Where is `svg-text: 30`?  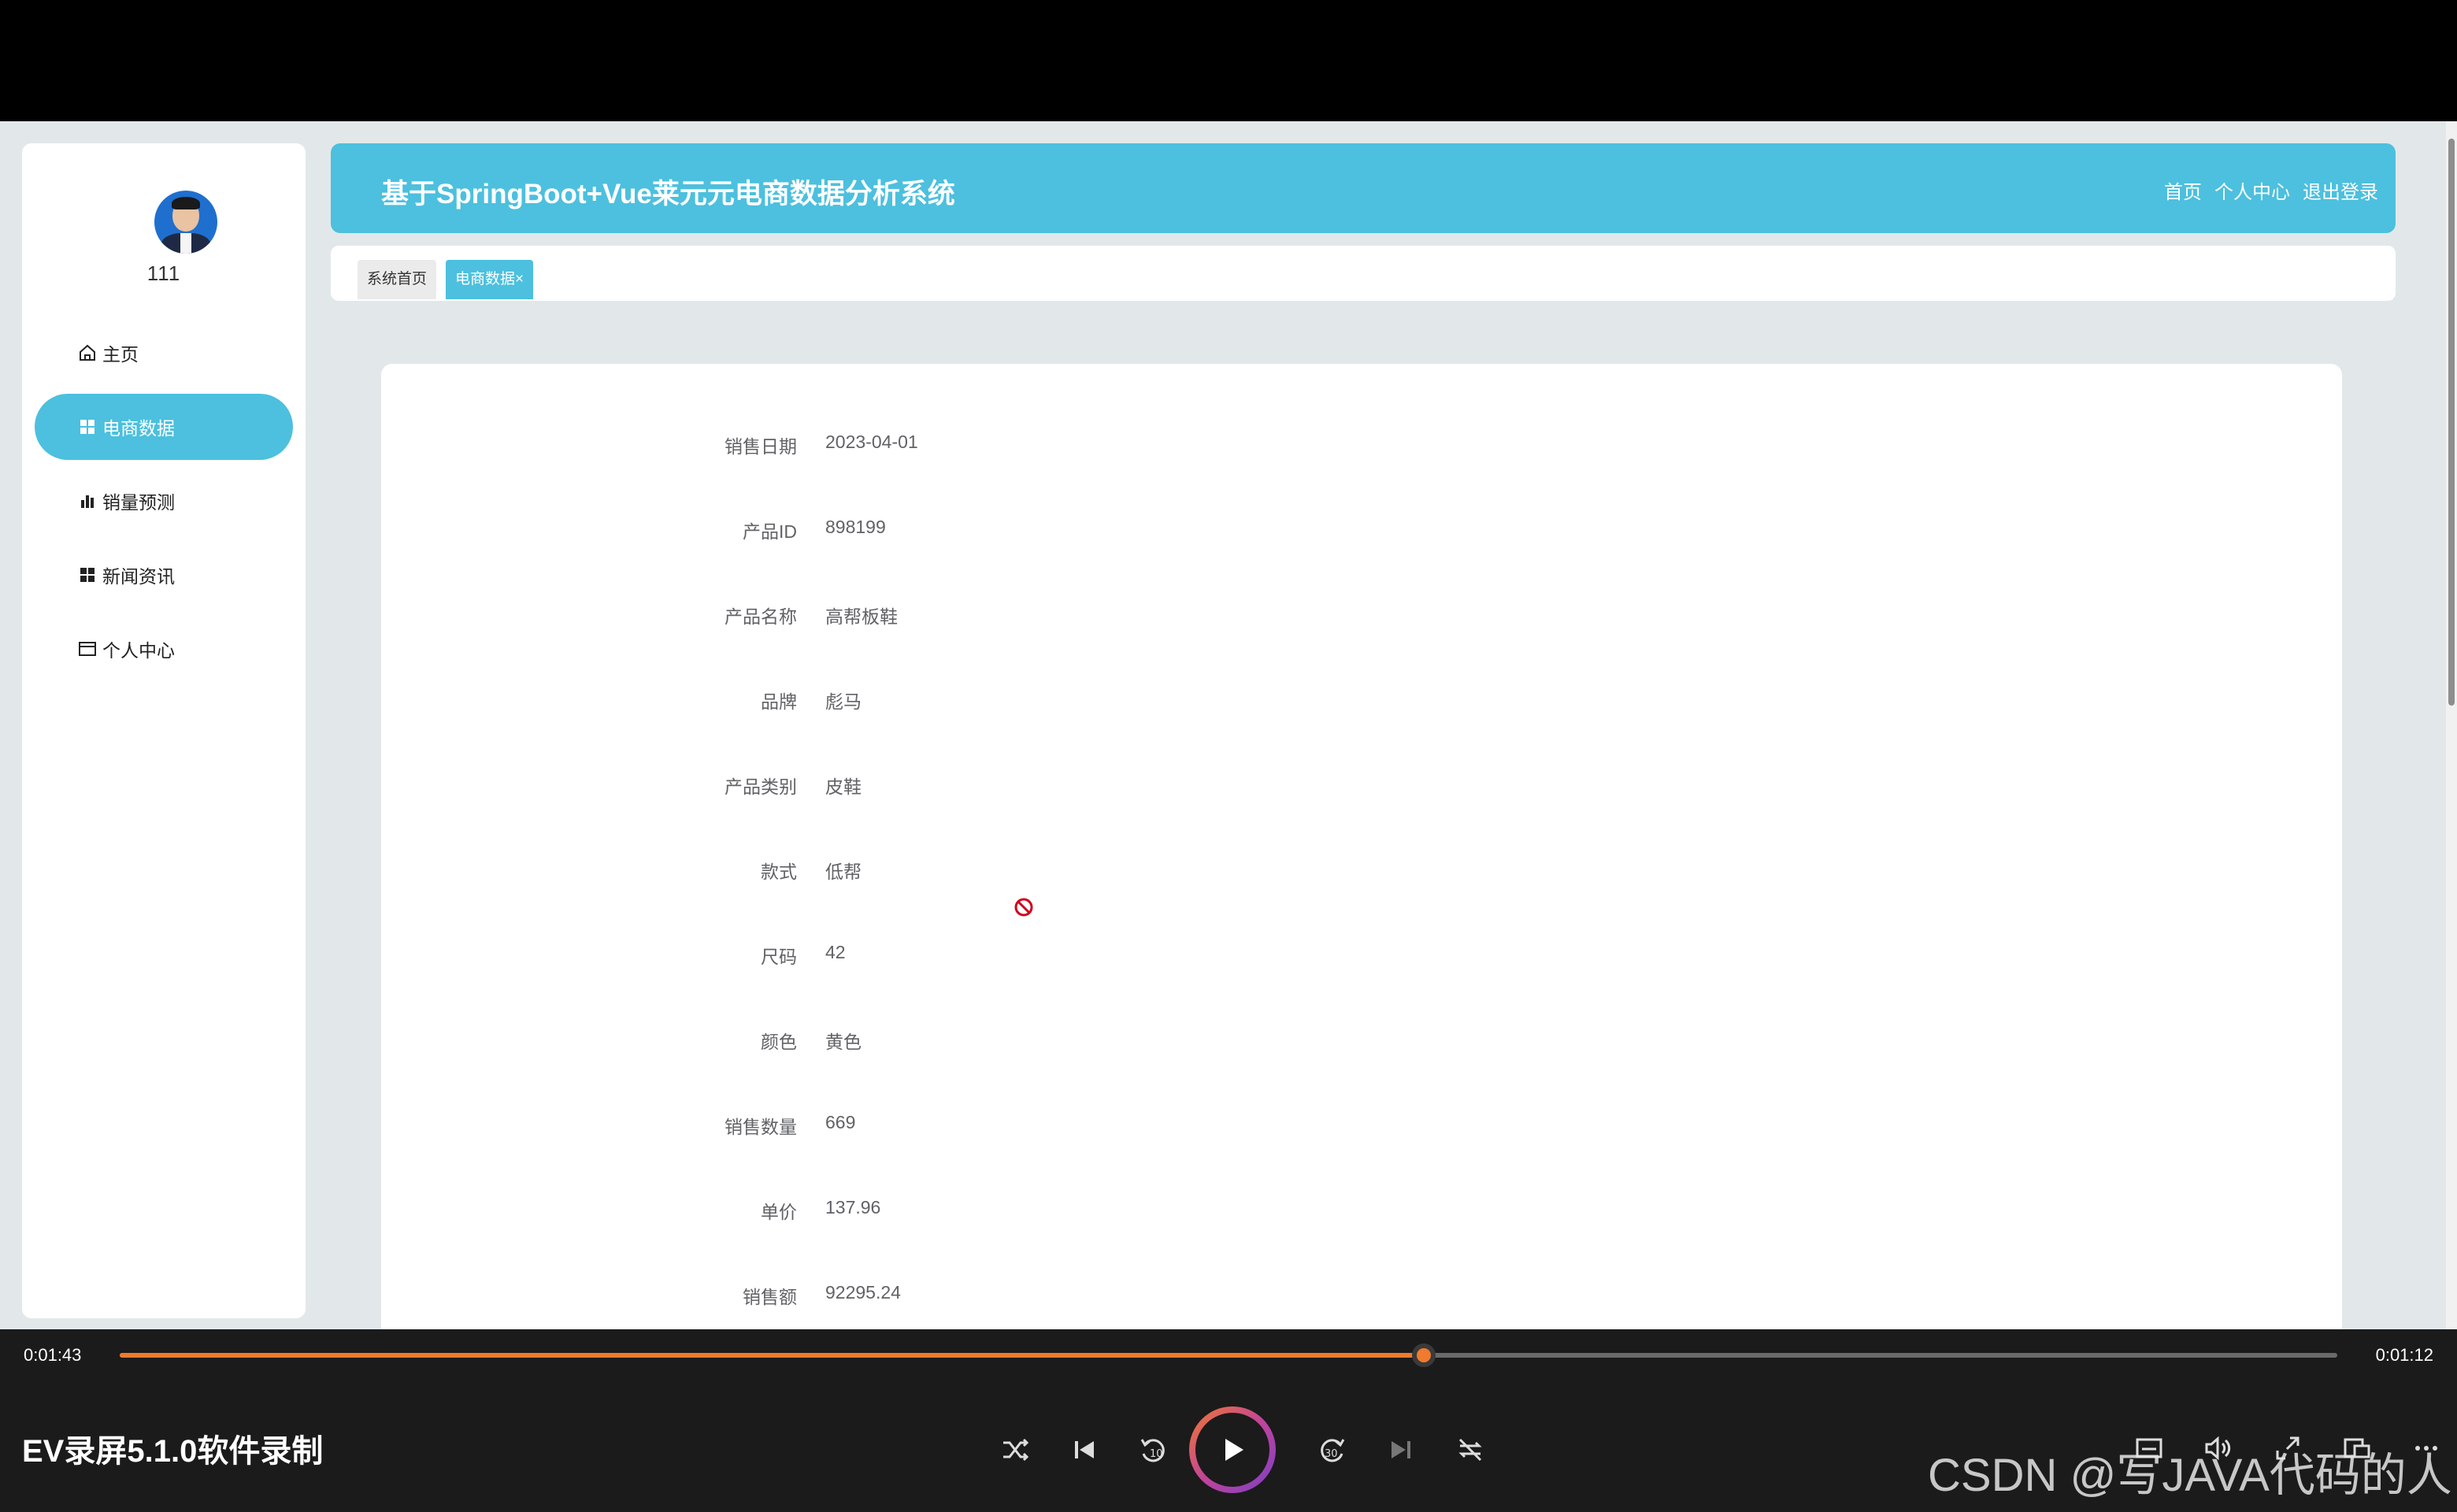 svg-text: 30 is located at coordinates (1331, 1454).